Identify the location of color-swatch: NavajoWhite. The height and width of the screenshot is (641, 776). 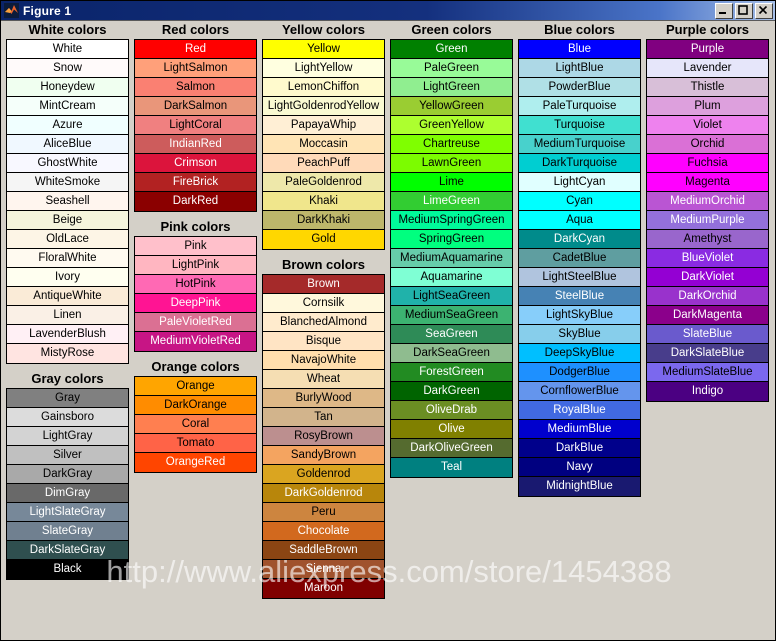
(323, 360).